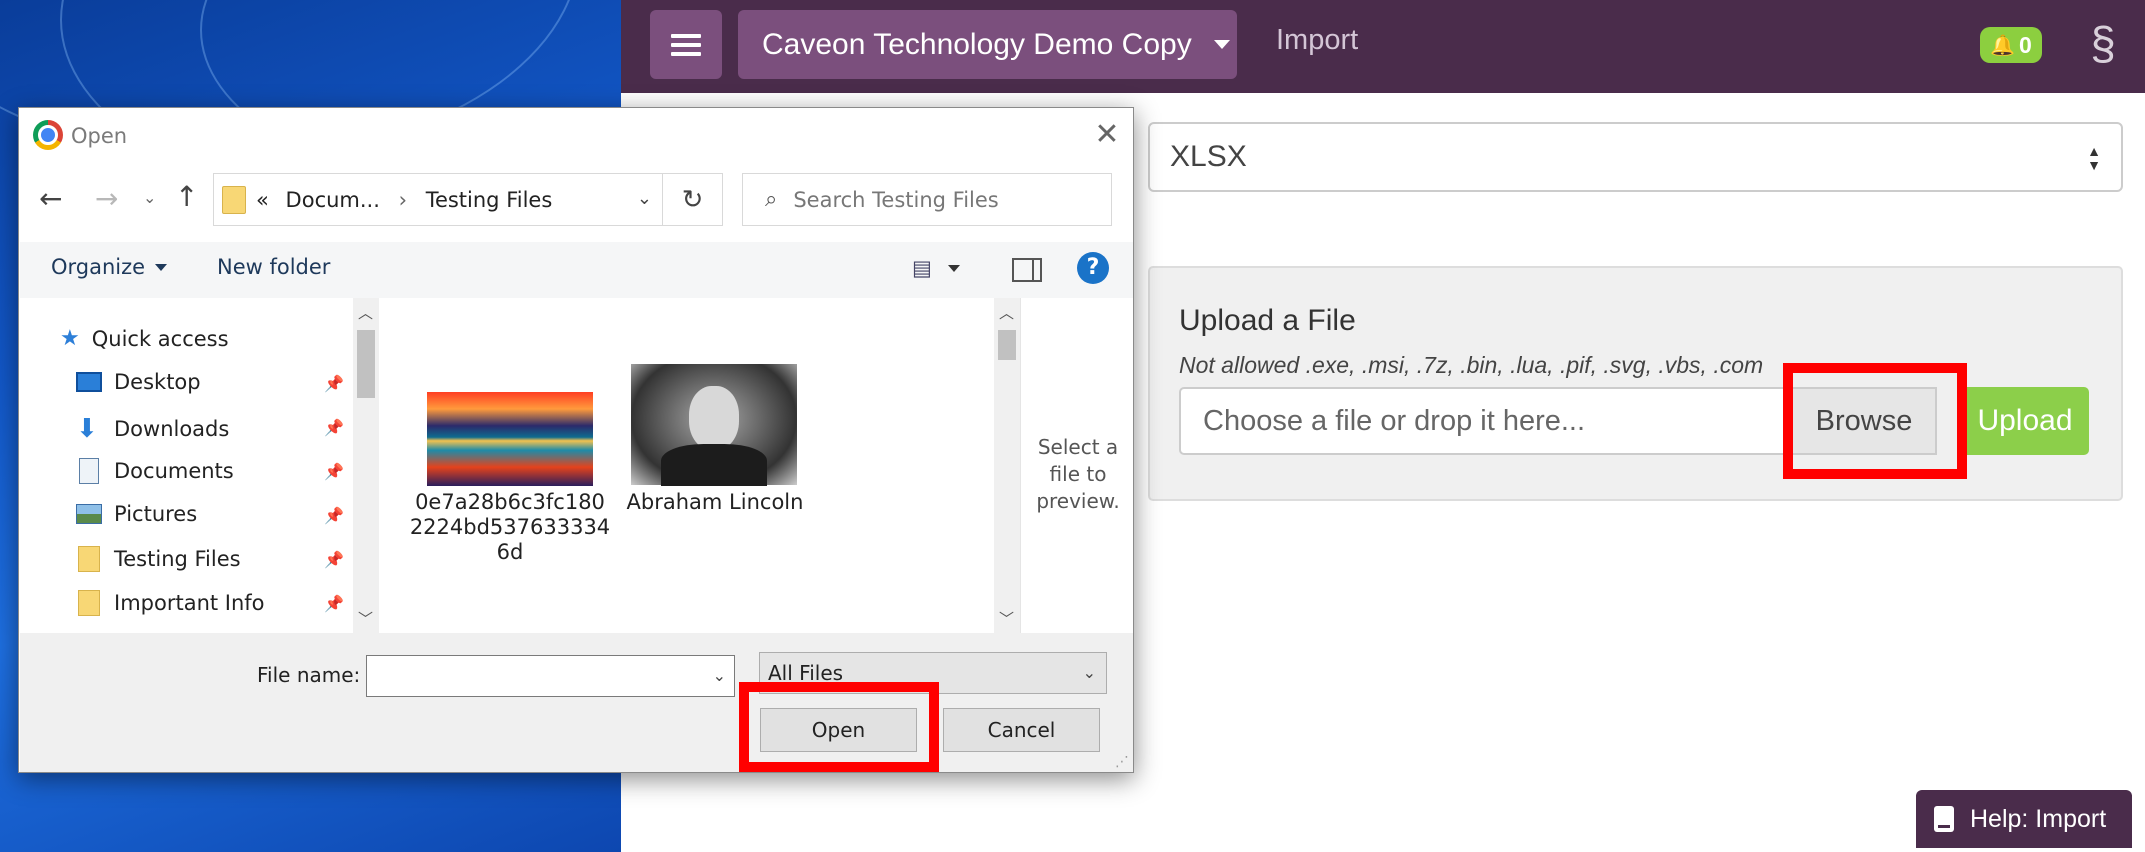 Image resolution: width=2145 pixels, height=852 pixels. I want to click on nav-item-pictures: Pictures, so click(136, 514).